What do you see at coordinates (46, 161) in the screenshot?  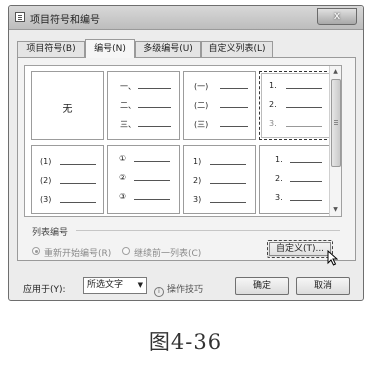 I see `style-marker: (1)` at bounding box center [46, 161].